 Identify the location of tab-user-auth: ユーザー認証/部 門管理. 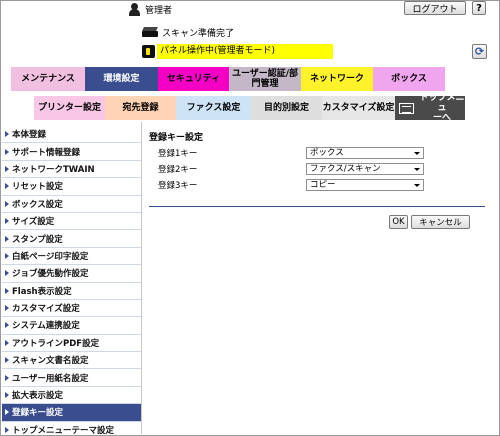
(265, 79).